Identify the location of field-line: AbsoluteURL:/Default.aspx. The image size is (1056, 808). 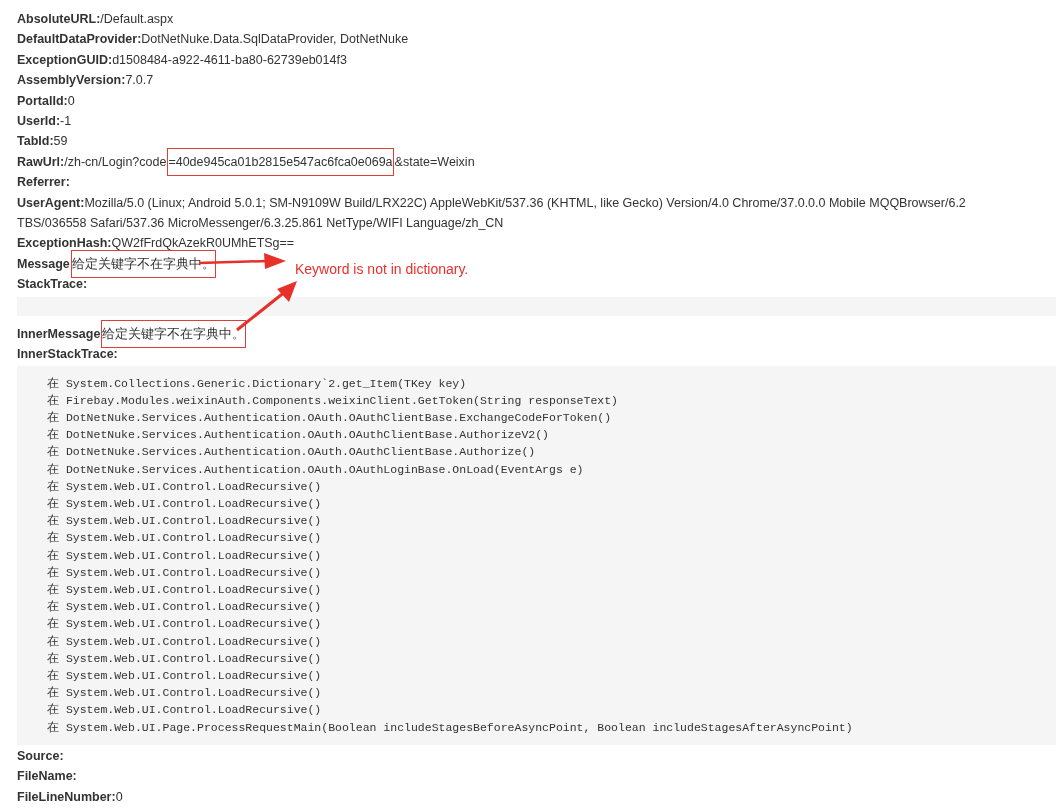
(95, 19).